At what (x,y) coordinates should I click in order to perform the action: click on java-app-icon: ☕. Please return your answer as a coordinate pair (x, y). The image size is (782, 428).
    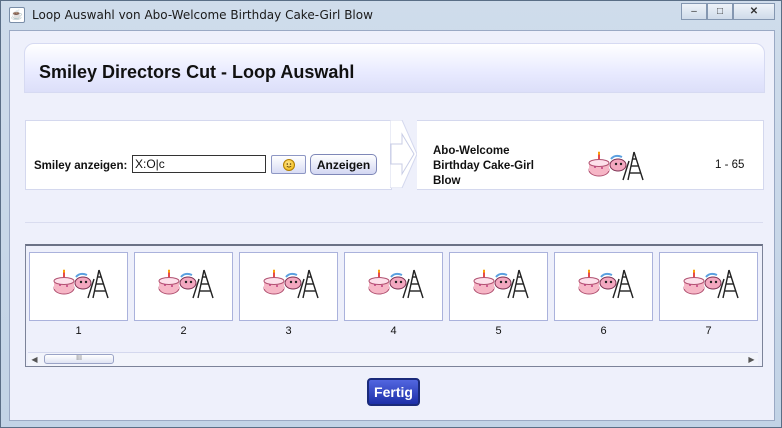
    Looking at the image, I should click on (17, 15).